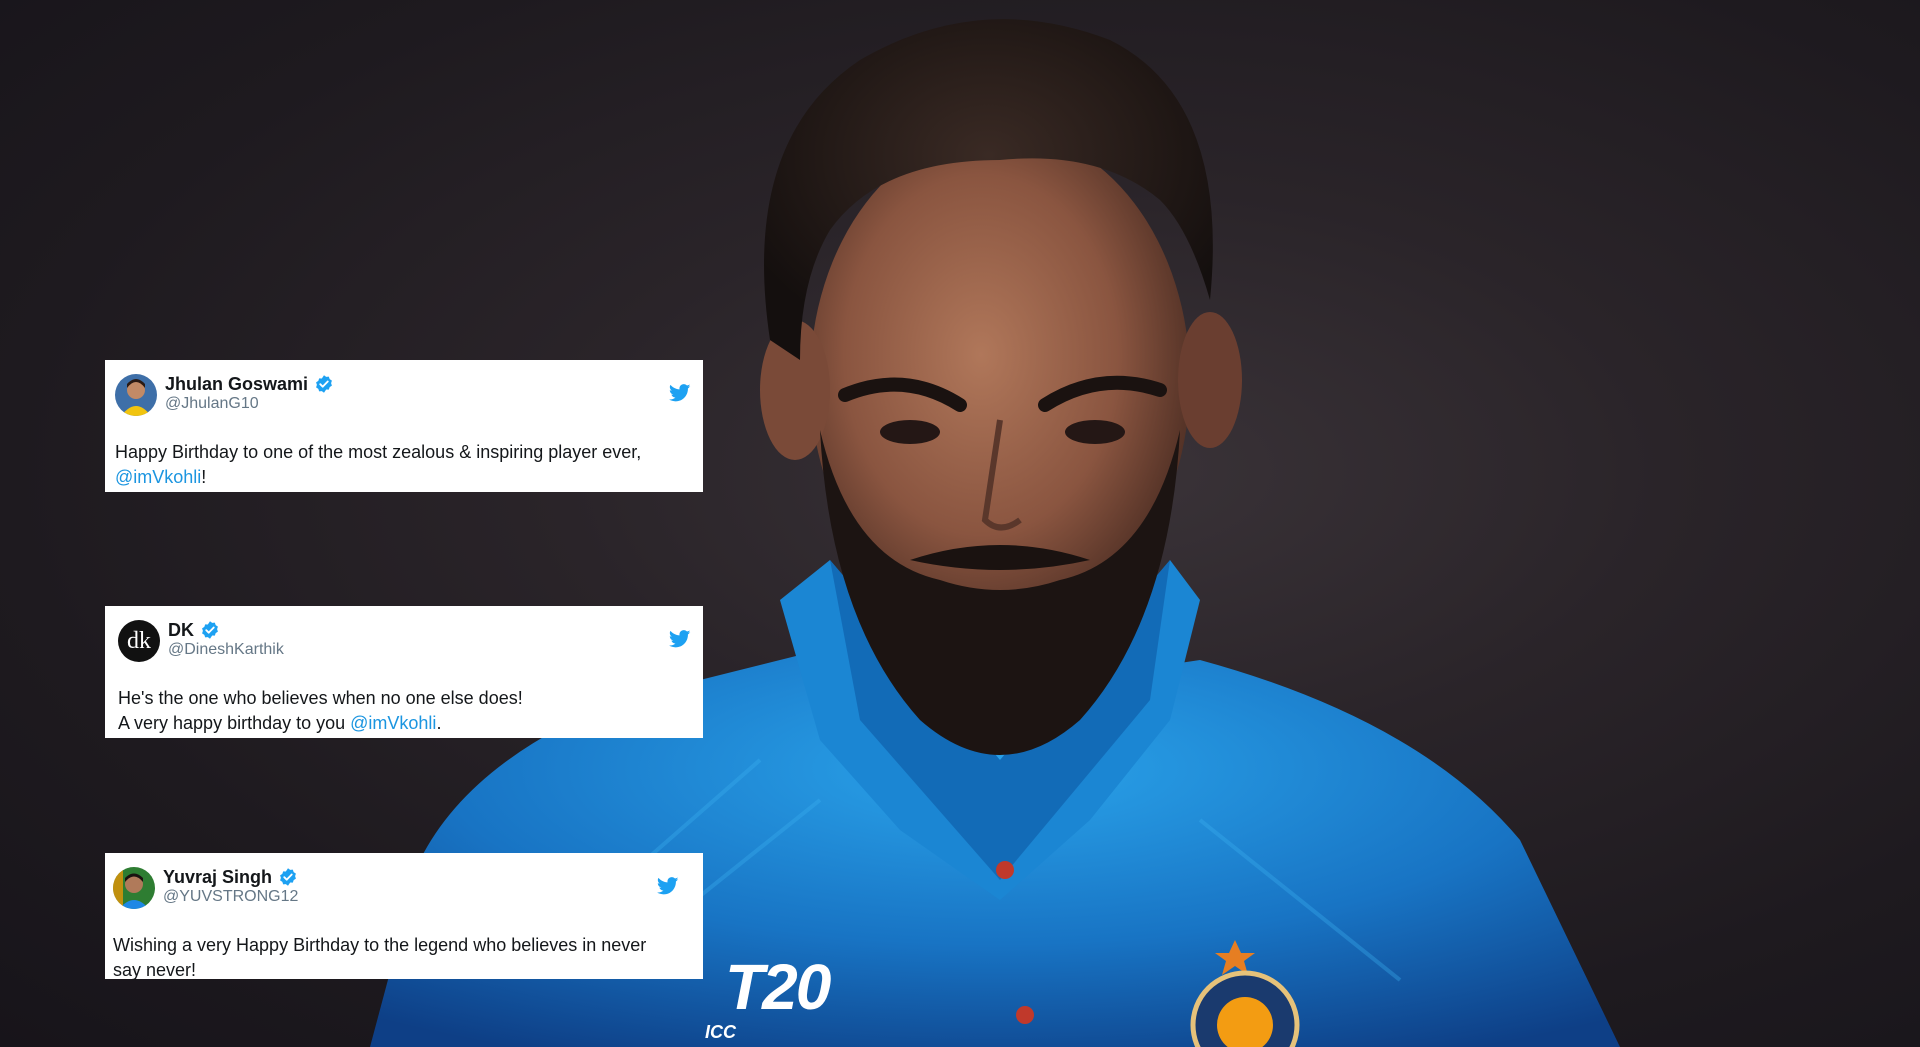 Image resolution: width=1920 pixels, height=1047 pixels. I want to click on tweet-author: Yuvraj Singh @YUVSTRONG12, so click(230, 887).